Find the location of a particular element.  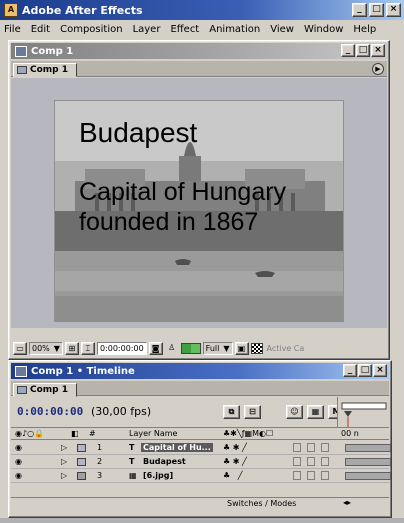

app-titlebar: A Adobe After Effects _ □ × is located at coordinates (202, 10).